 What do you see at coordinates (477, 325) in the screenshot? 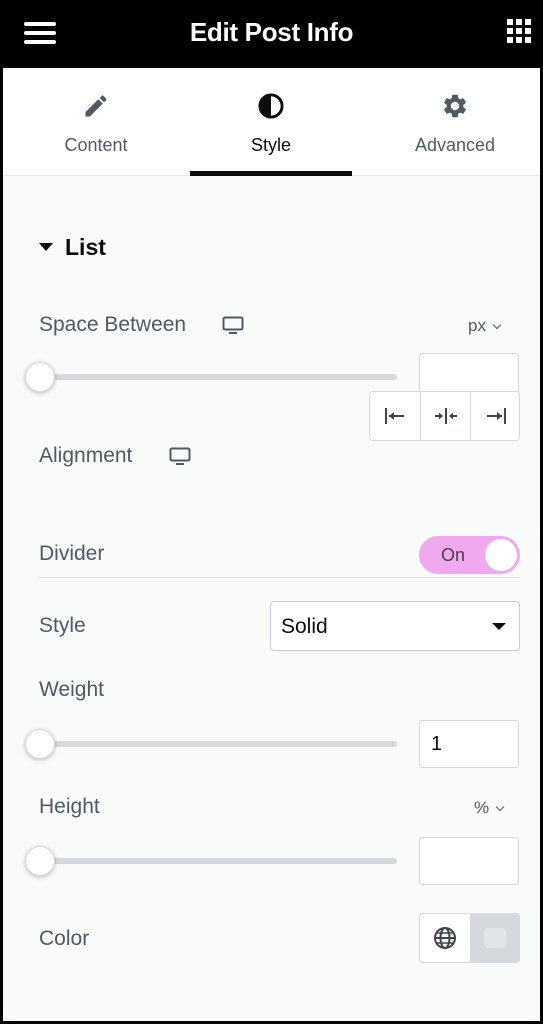
I see `unit-label: px` at bounding box center [477, 325].